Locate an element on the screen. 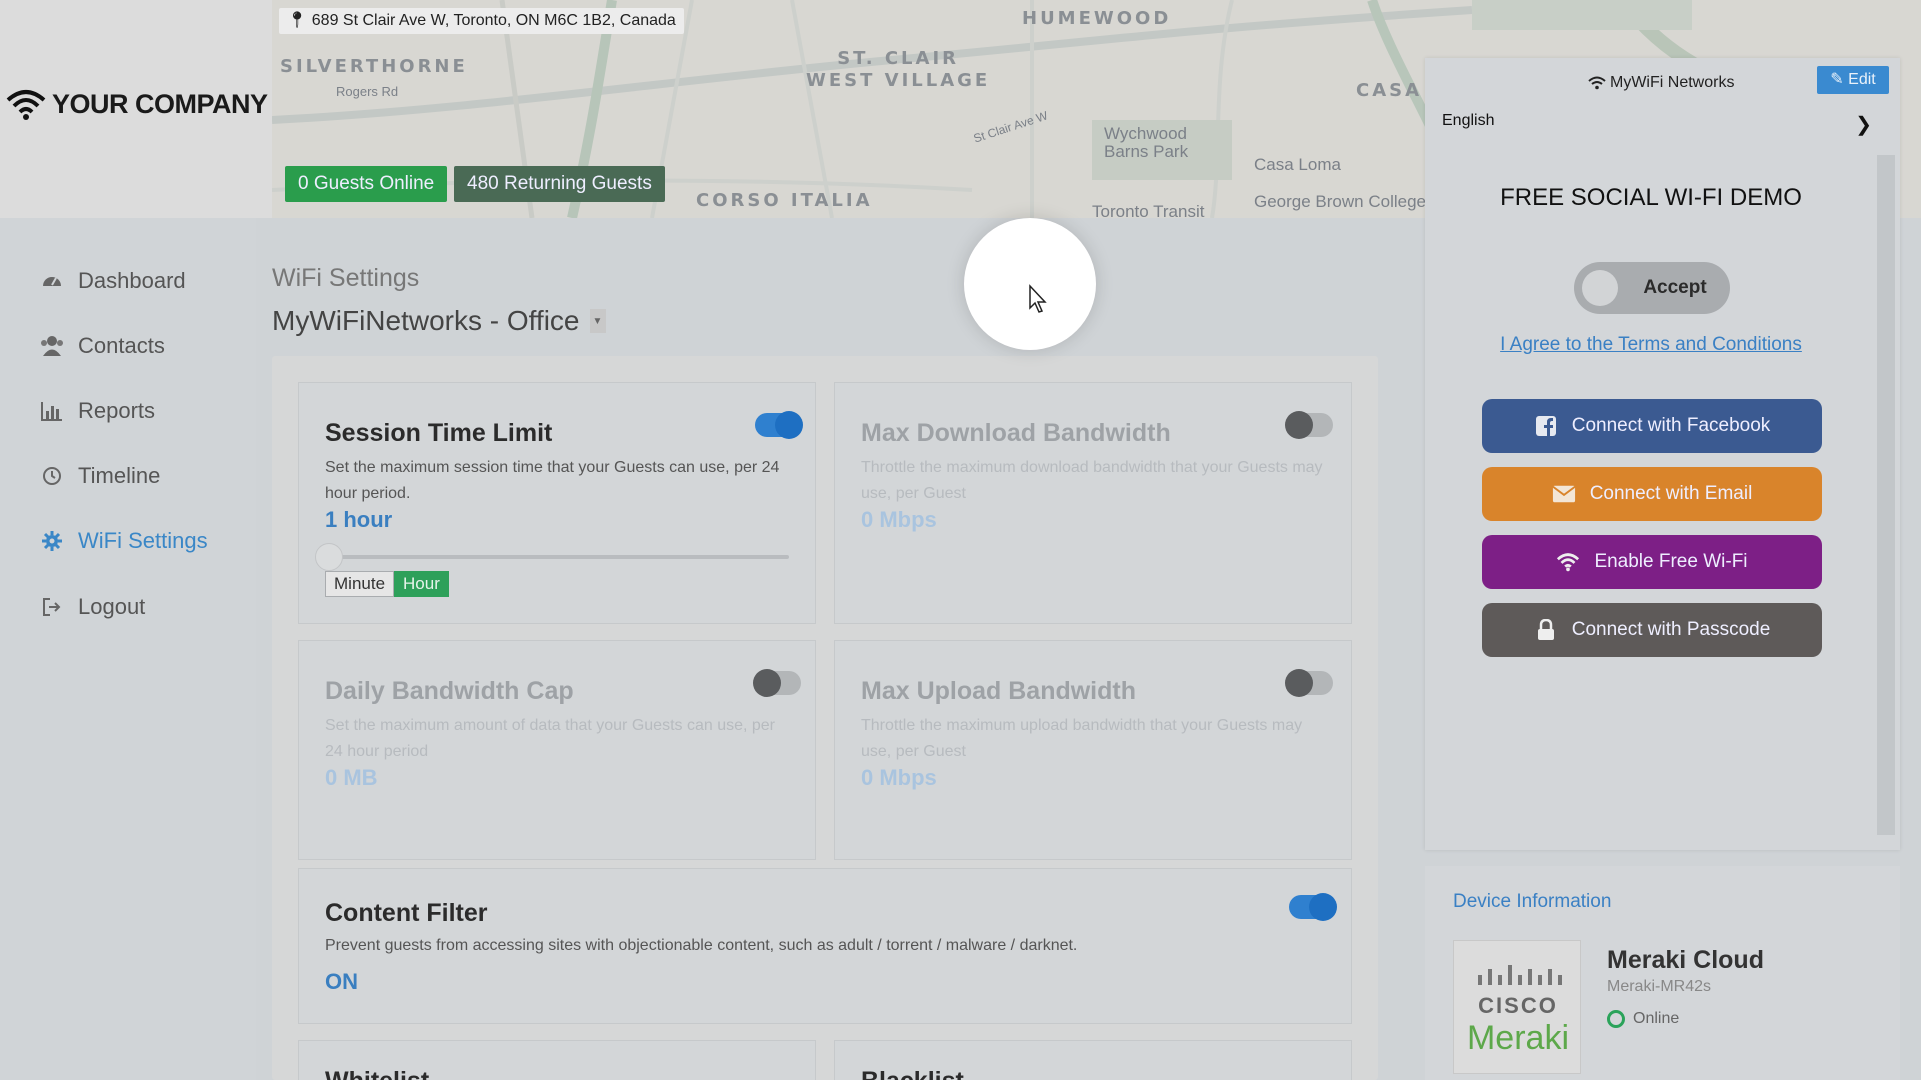  daily-bandwidth-value: 0 MB is located at coordinates (351, 777).